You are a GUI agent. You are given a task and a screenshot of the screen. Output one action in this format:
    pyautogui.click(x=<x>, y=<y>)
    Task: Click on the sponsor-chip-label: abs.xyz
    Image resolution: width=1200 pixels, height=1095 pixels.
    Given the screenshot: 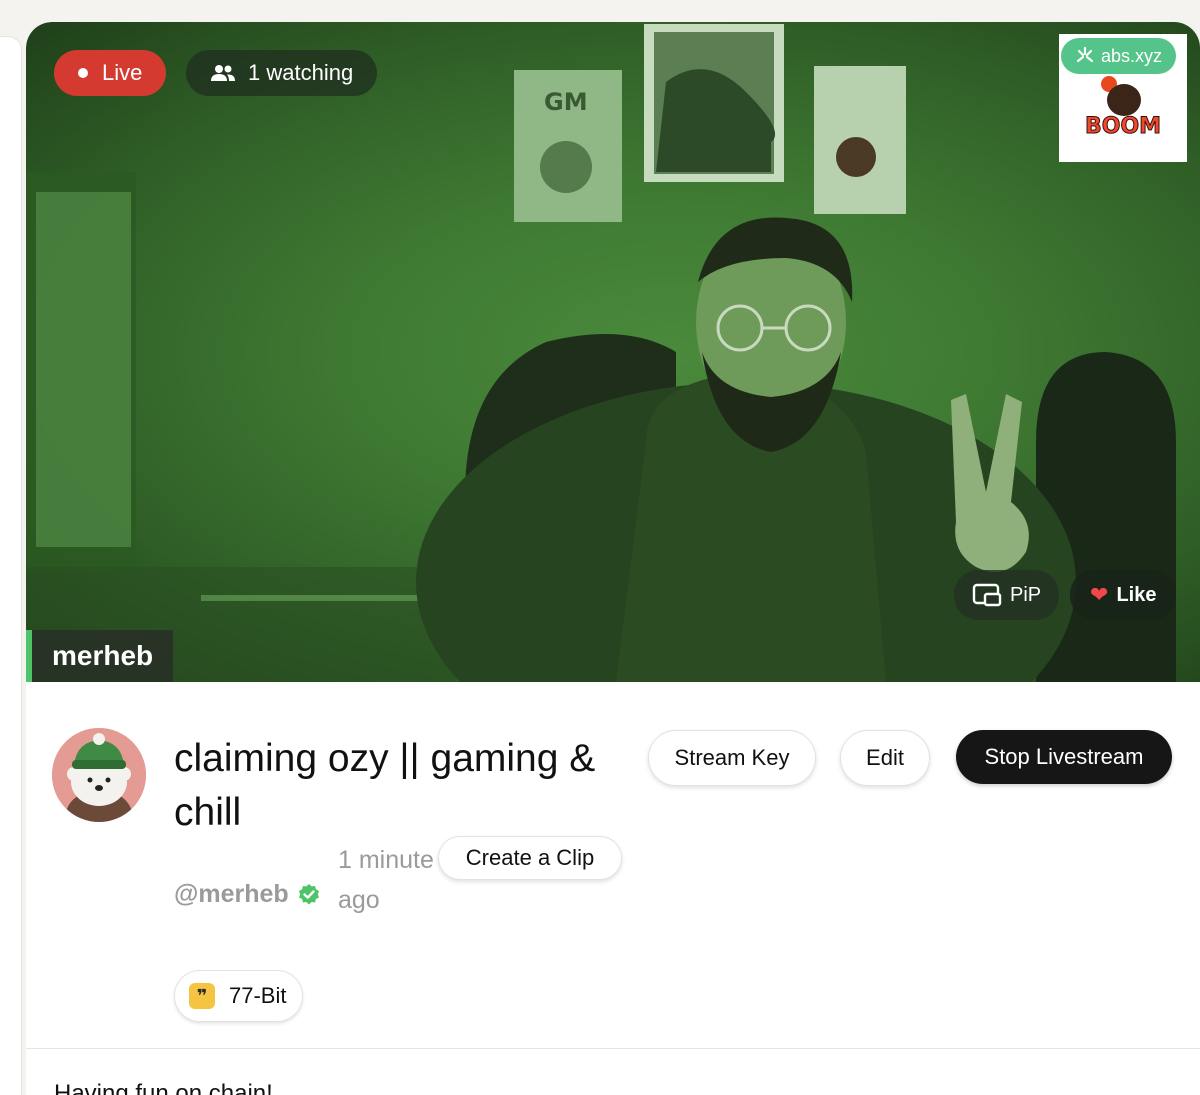 What is the action you would take?
    pyautogui.click(x=1132, y=55)
    